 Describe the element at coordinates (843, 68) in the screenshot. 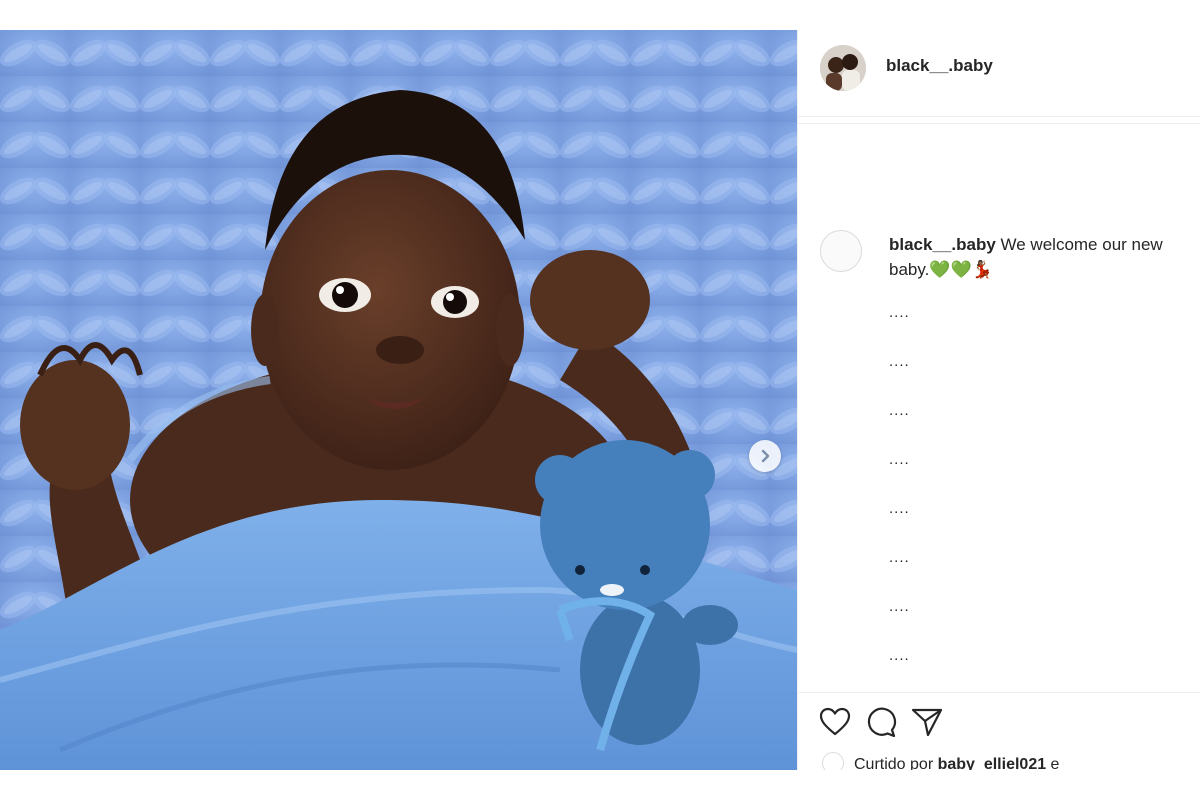

I see `author-avatar` at that location.